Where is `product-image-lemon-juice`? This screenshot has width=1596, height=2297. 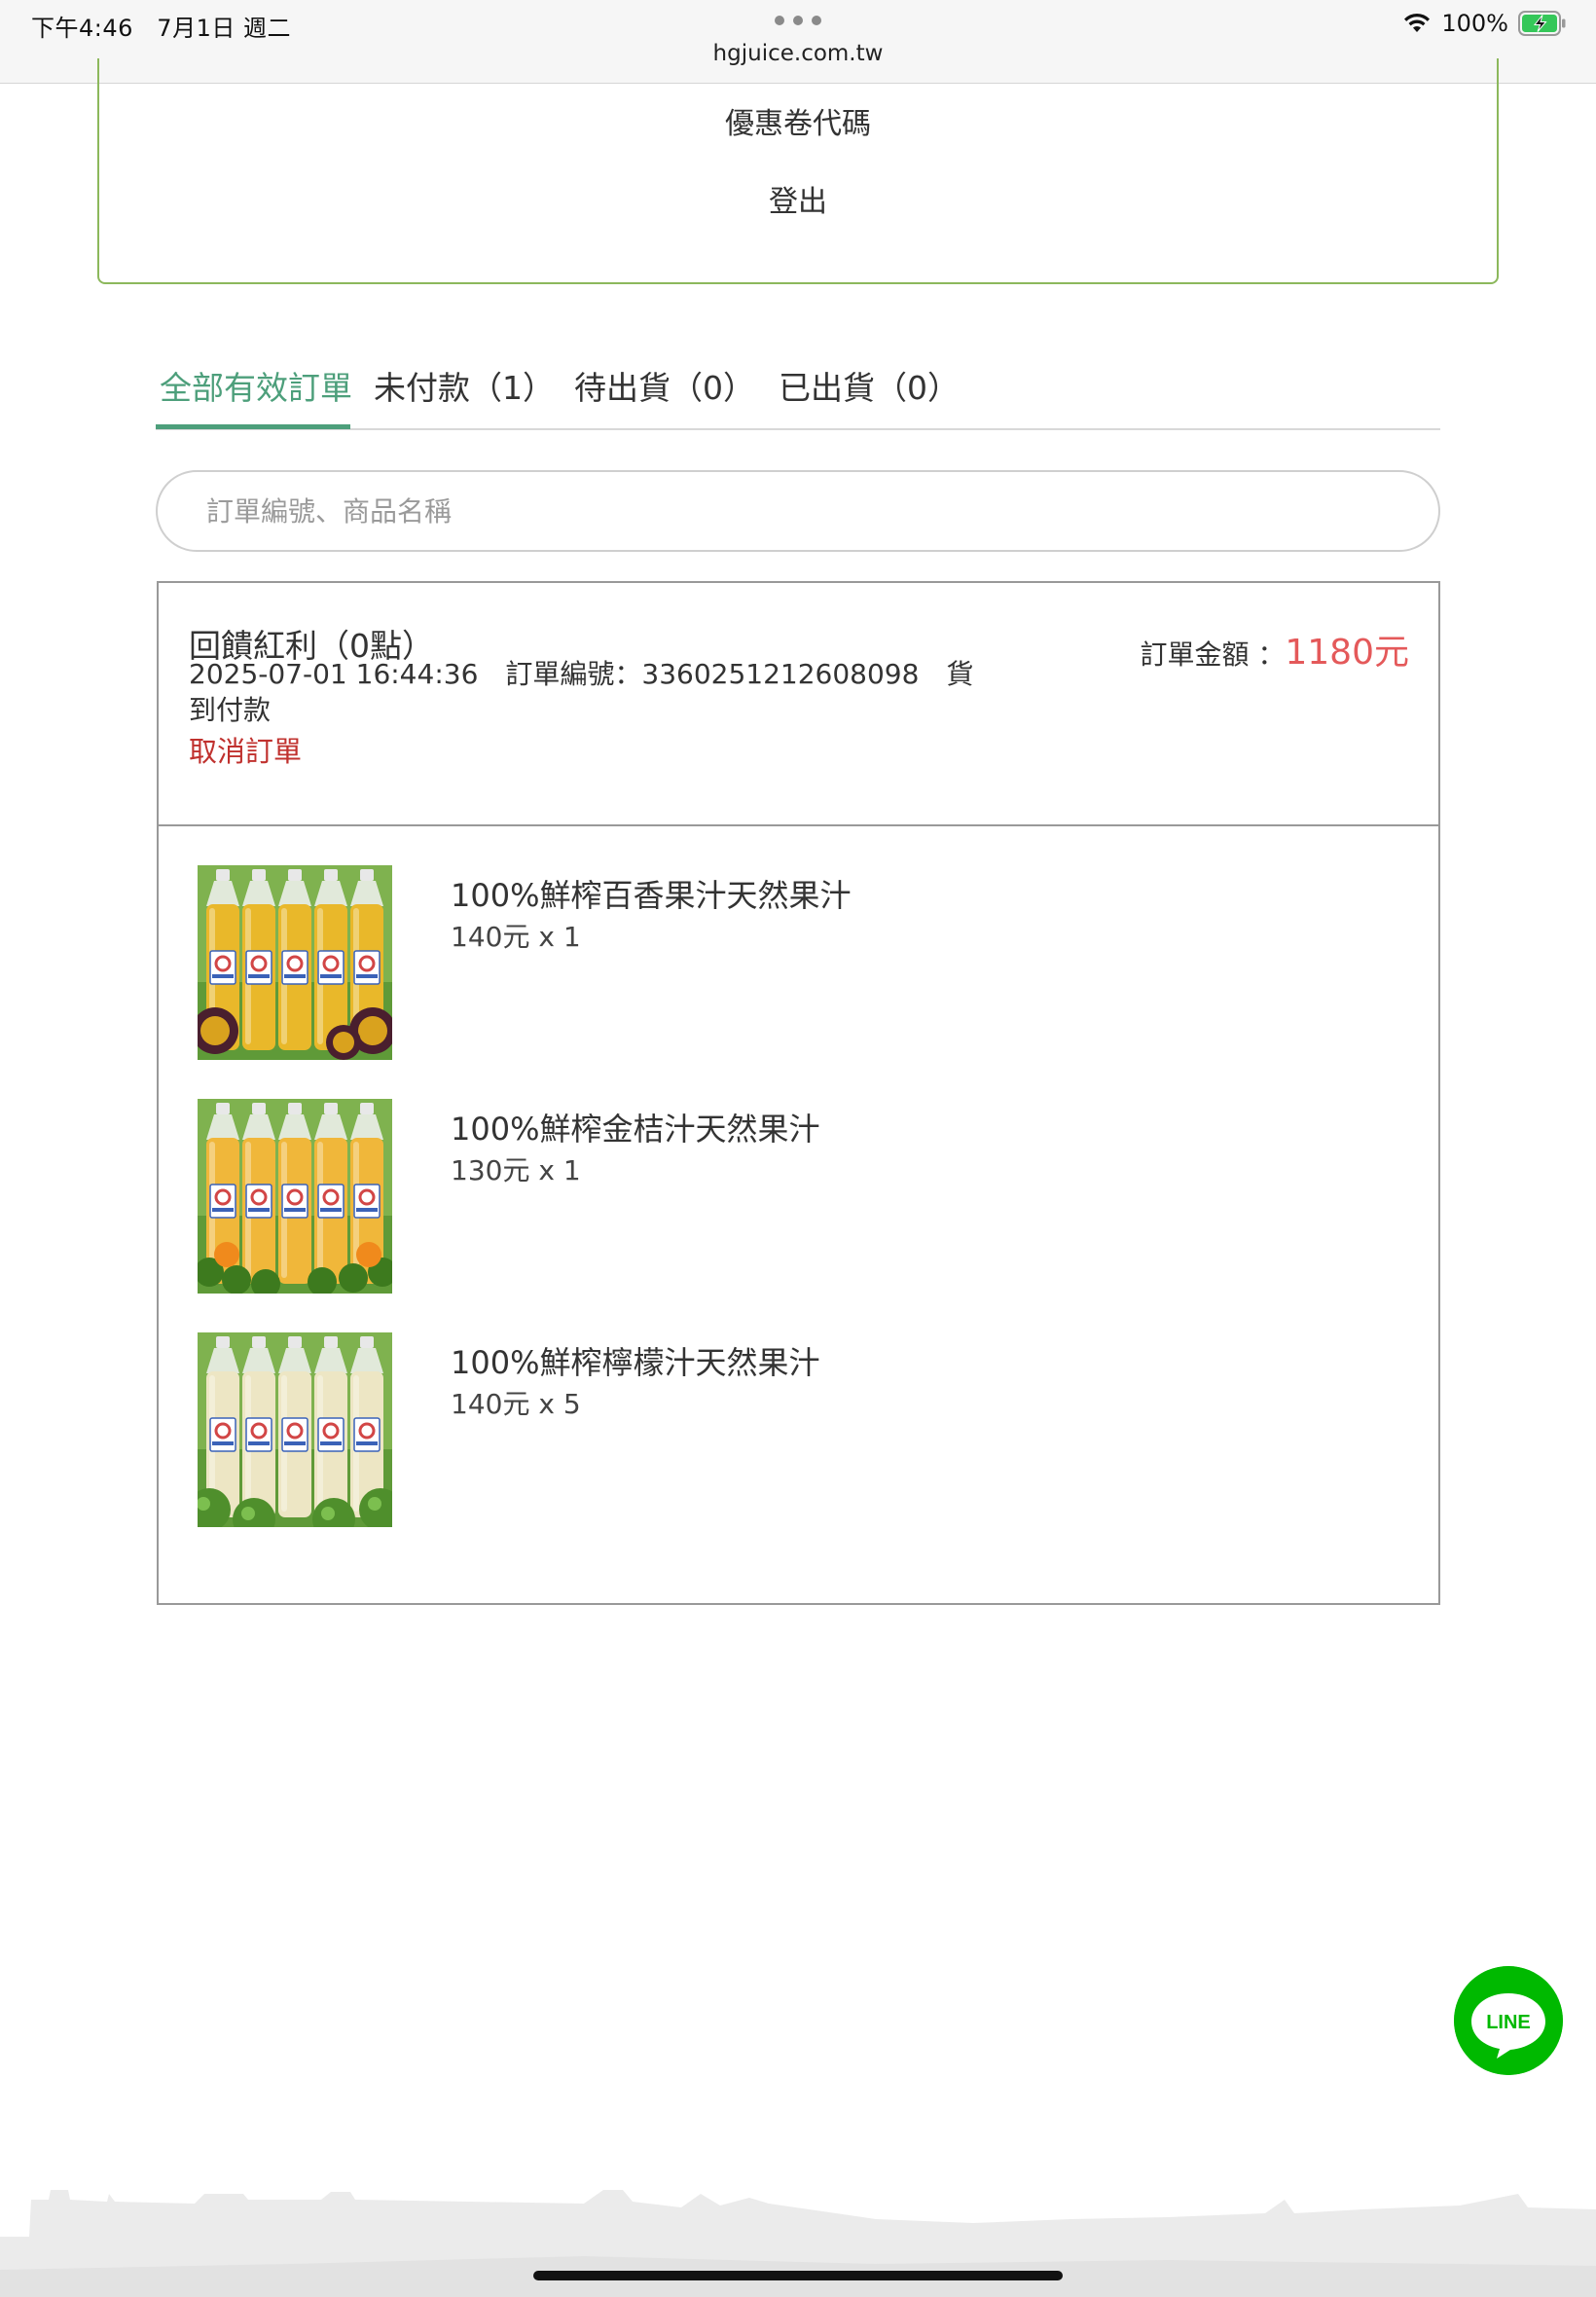 product-image-lemon-juice is located at coordinates (295, 1429).